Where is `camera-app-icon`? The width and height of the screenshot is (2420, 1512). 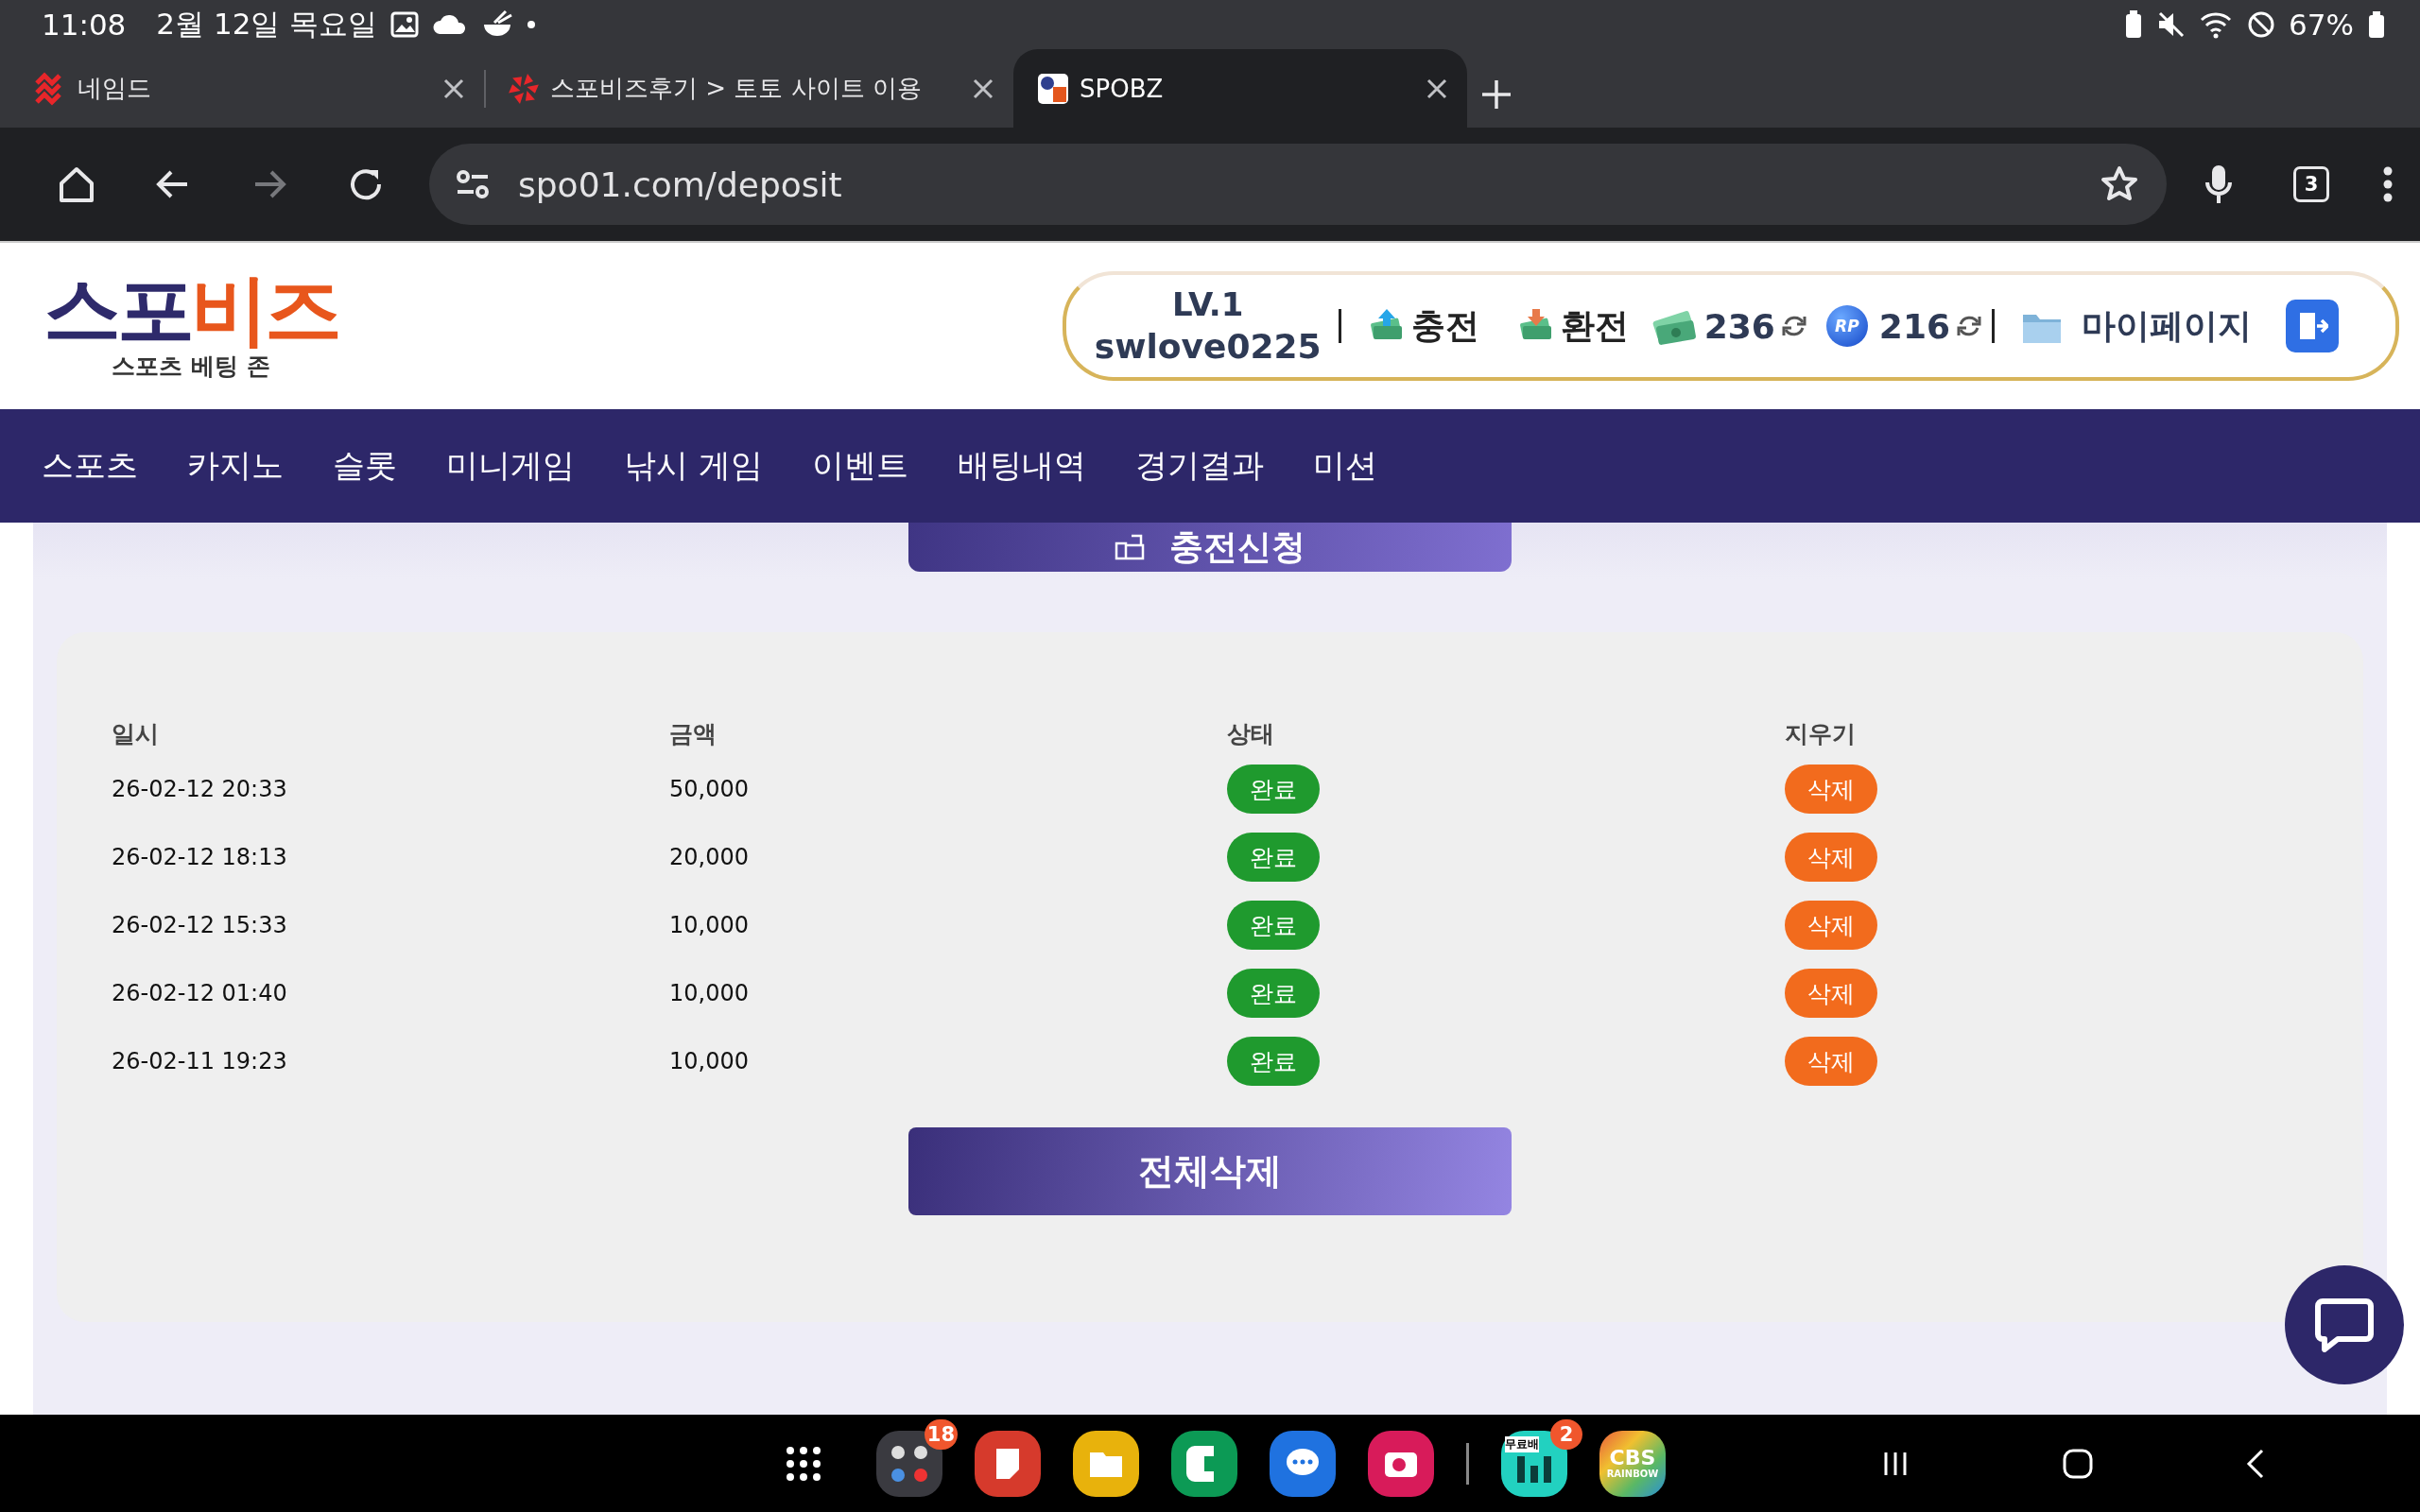 camera-app-icon is located at coordinates (1401, 1463).